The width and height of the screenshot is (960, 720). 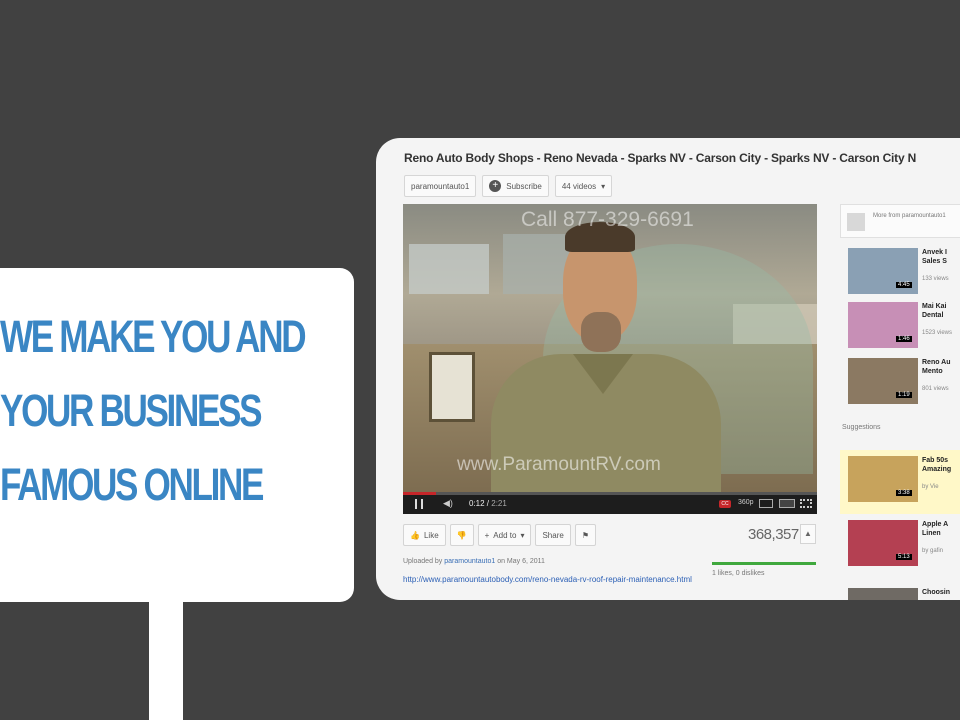 I want to click on videos-label: 44 videos, so click(x=579, y=186).